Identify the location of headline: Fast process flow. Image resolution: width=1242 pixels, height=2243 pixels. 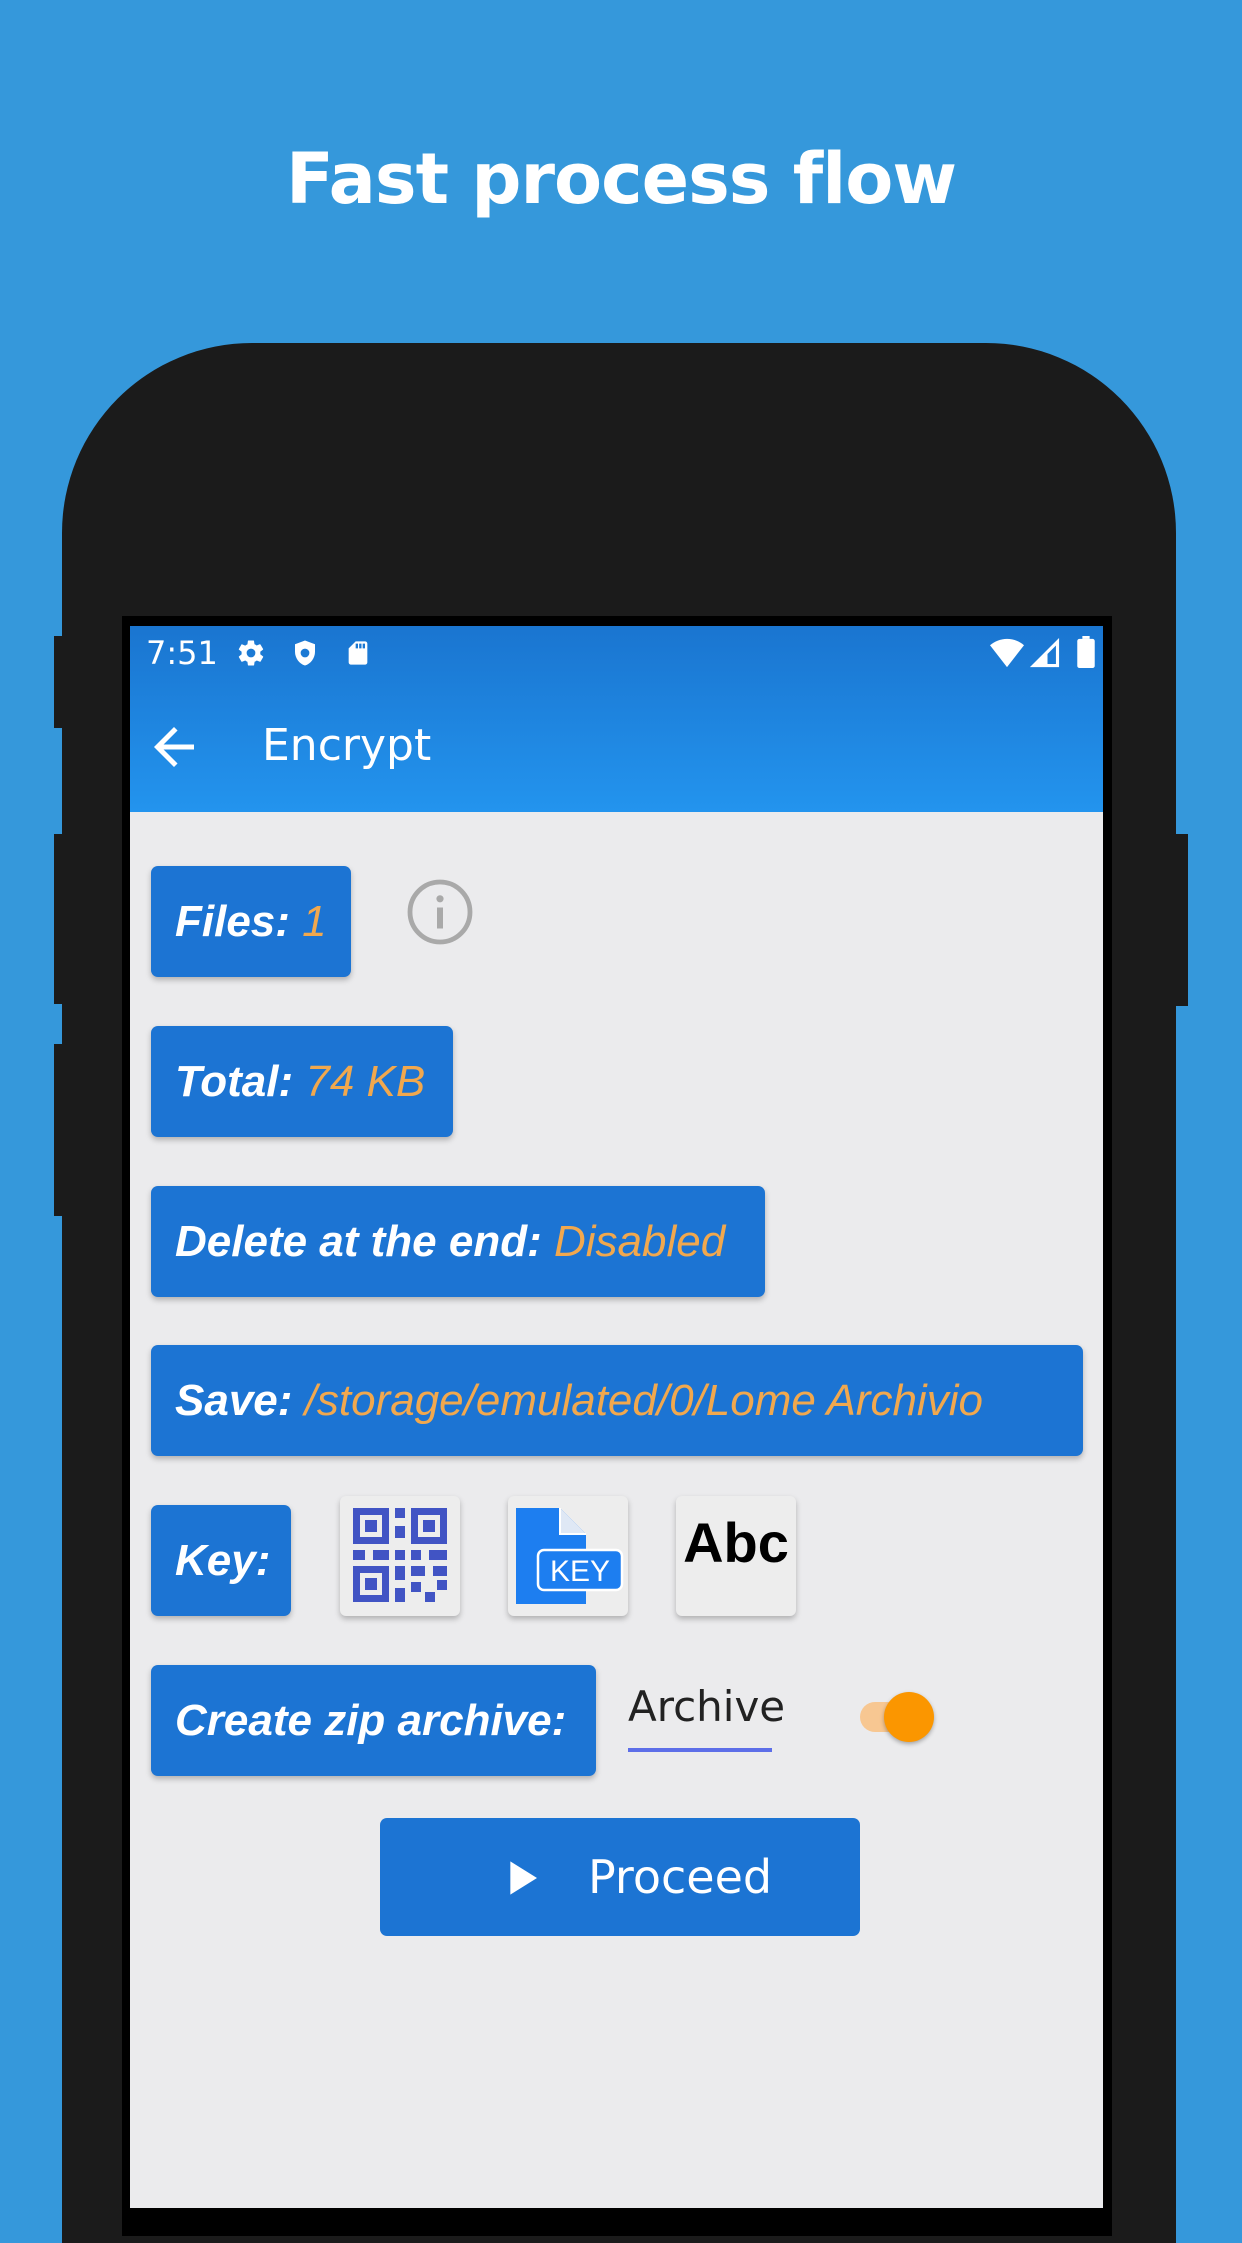
(621, 179).